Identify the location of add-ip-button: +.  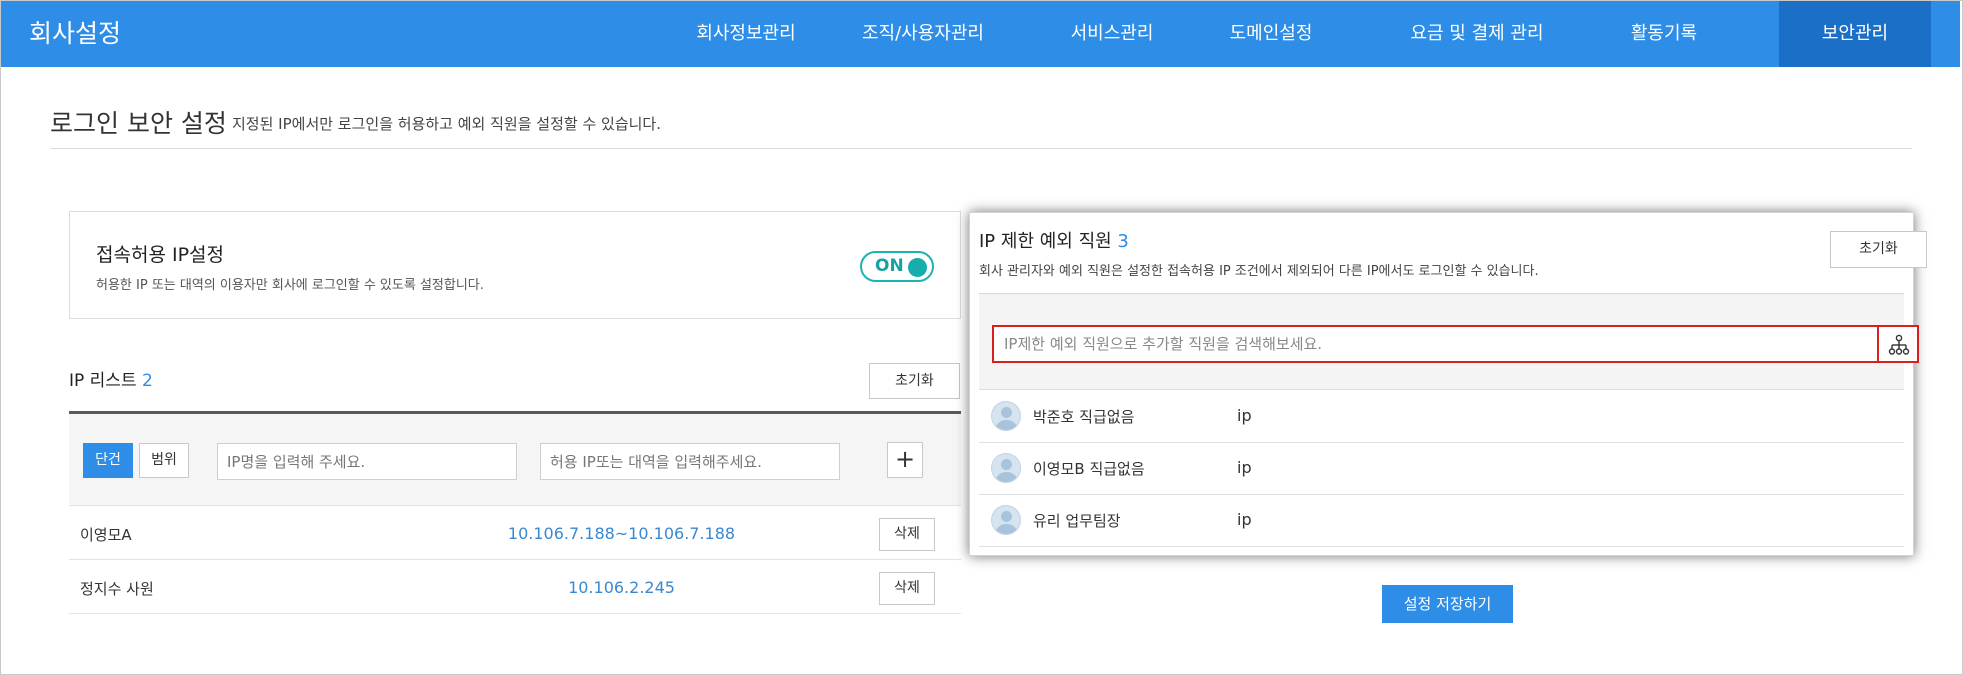
(905, 460).